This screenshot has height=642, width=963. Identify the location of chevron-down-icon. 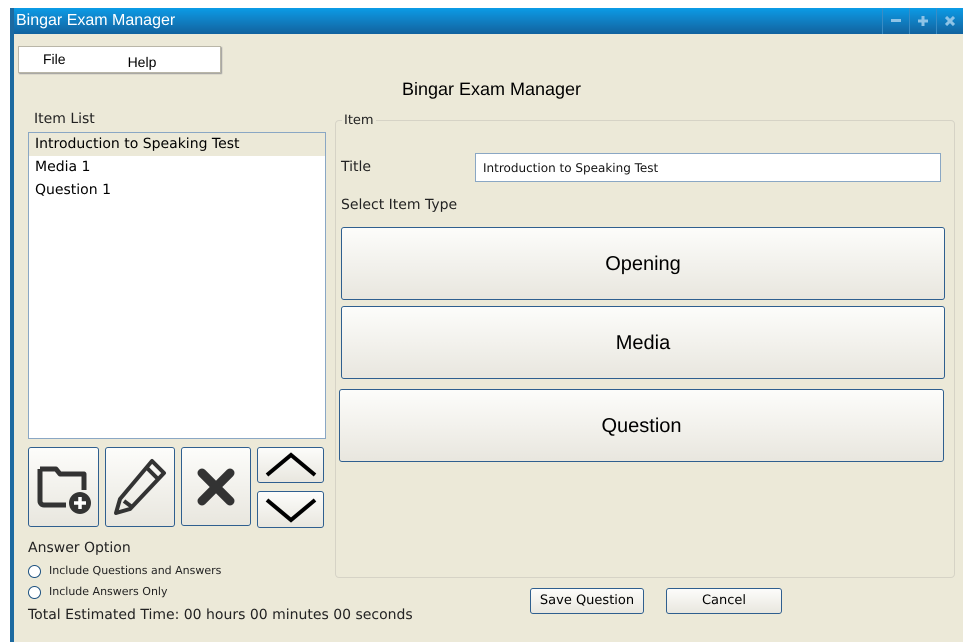
(291, 509).